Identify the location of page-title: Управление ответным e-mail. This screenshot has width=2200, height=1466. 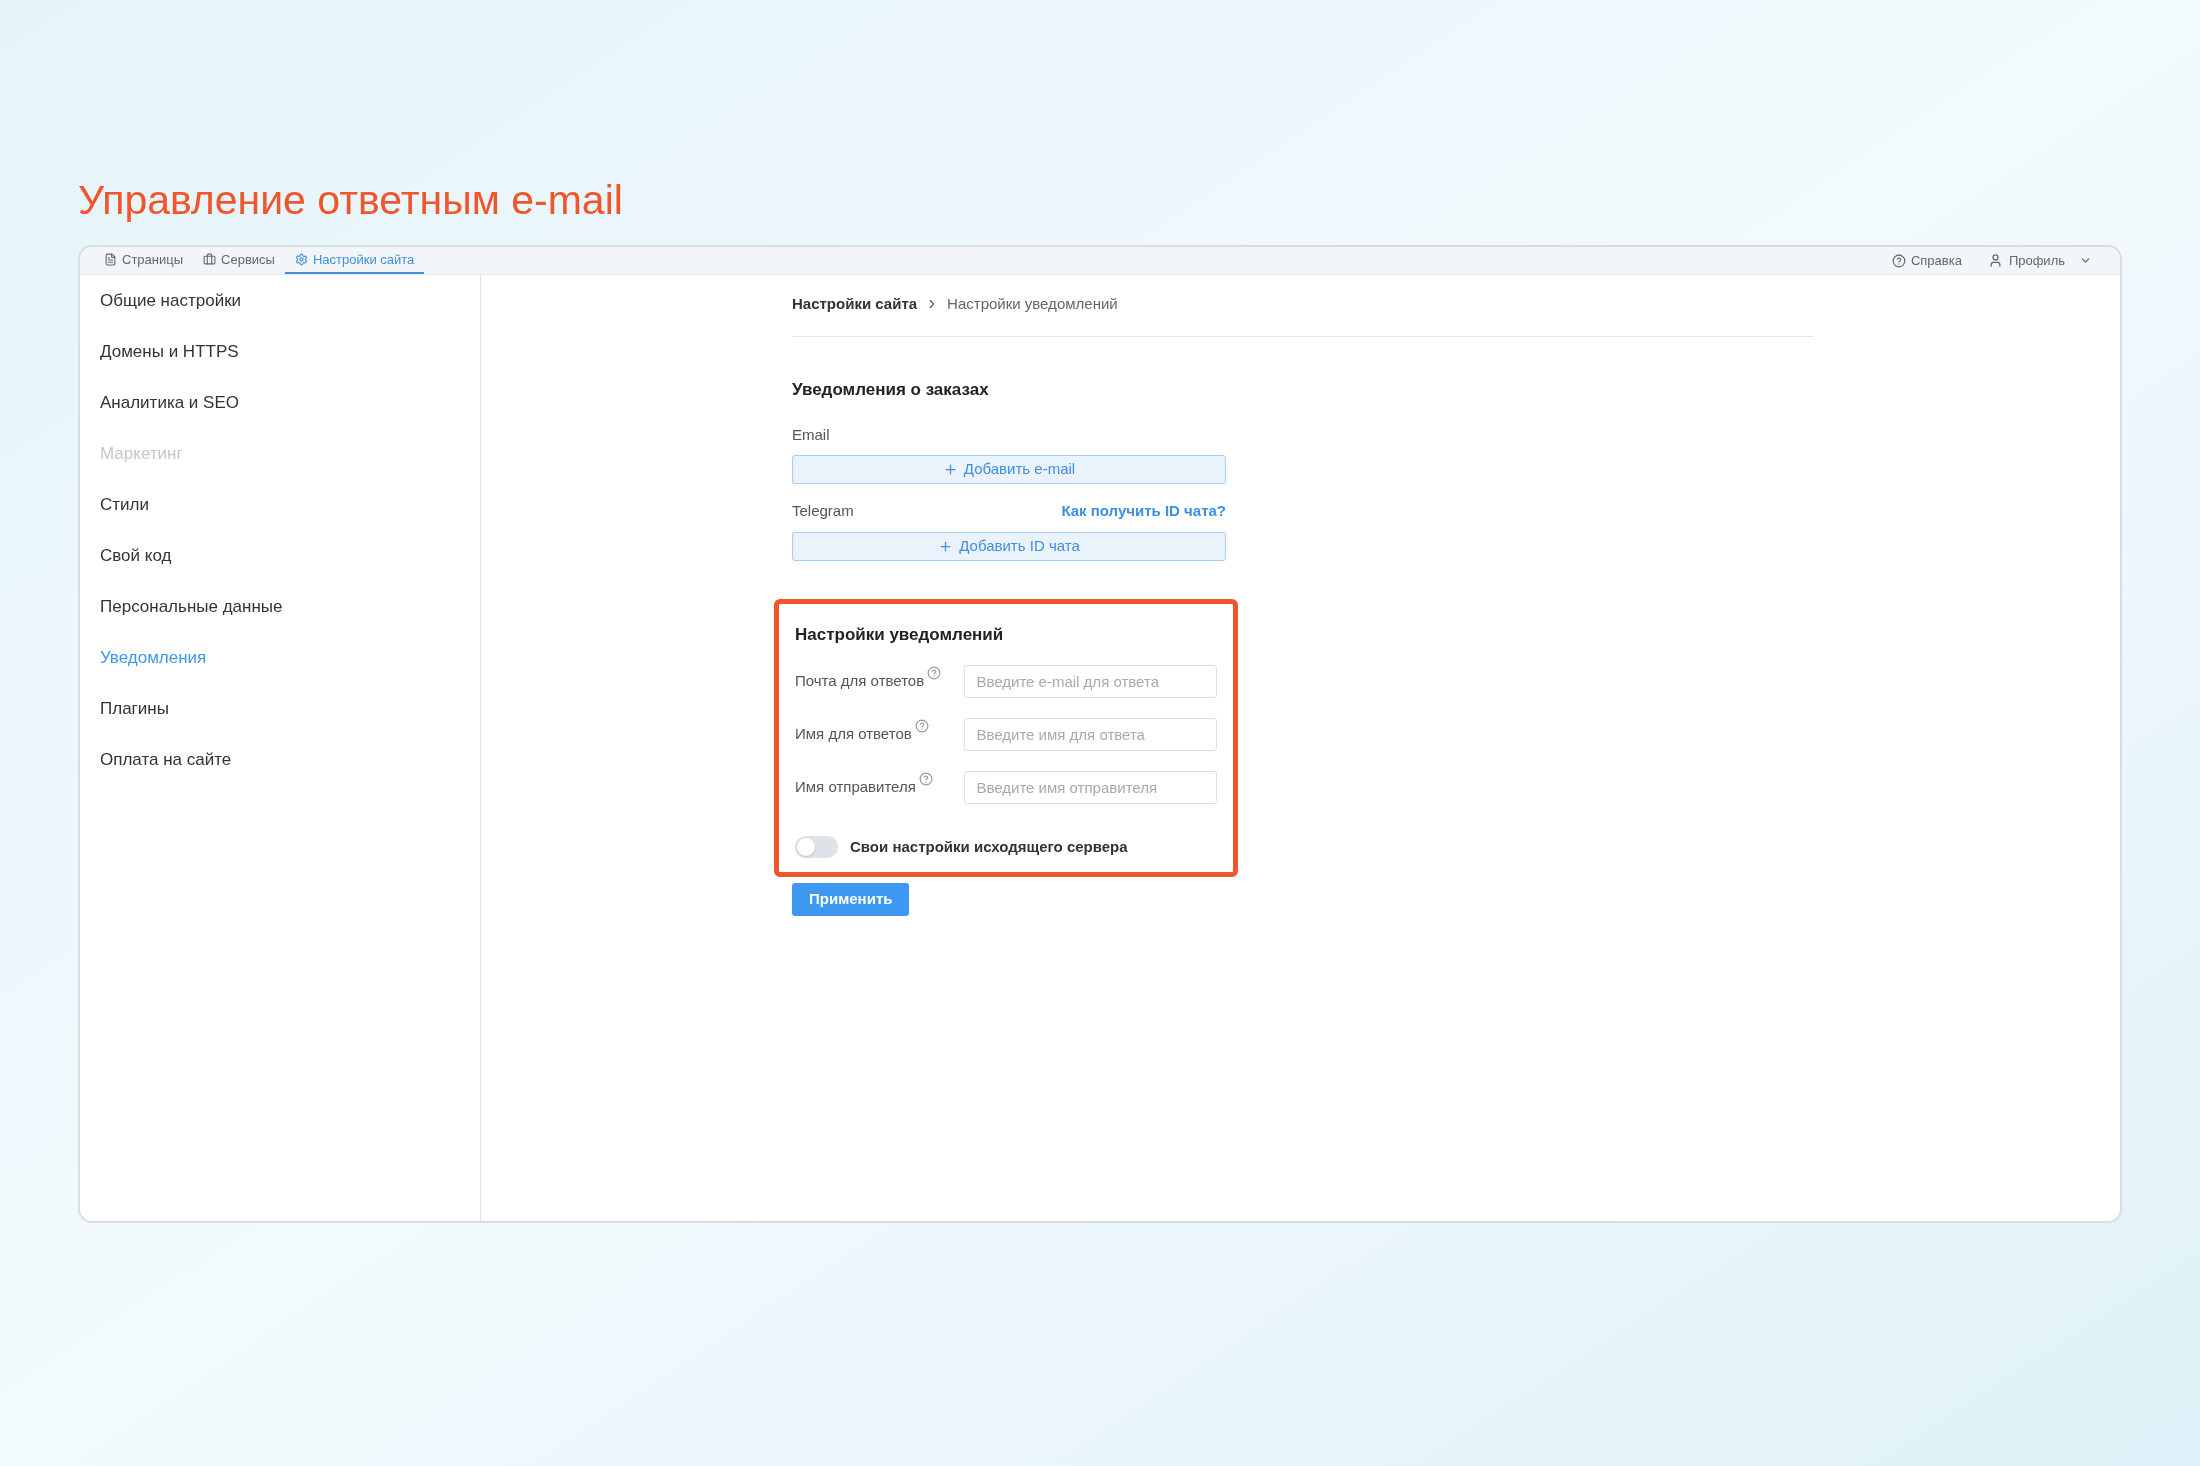
(351, 200).